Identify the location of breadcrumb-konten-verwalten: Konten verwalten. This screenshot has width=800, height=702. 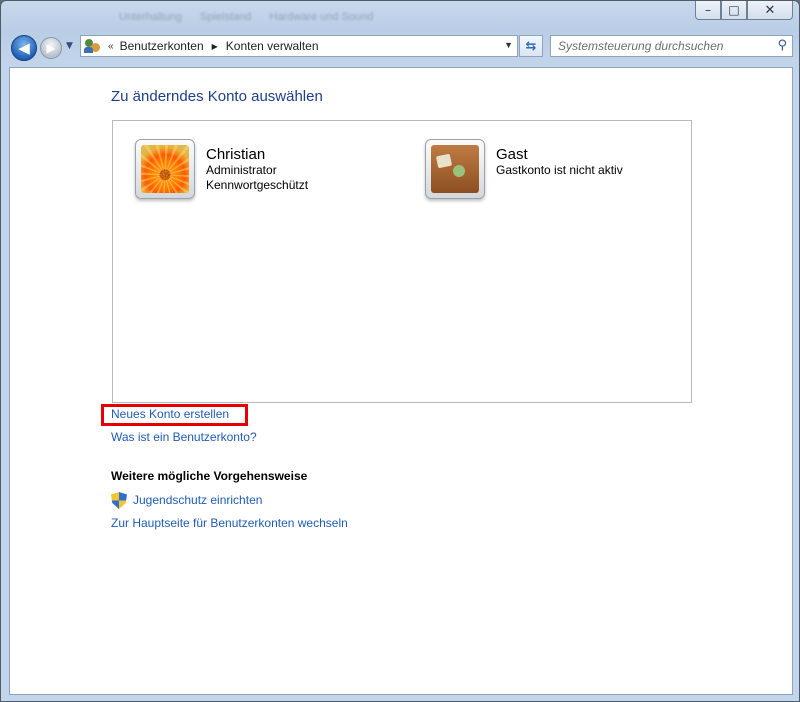
(272, 46).